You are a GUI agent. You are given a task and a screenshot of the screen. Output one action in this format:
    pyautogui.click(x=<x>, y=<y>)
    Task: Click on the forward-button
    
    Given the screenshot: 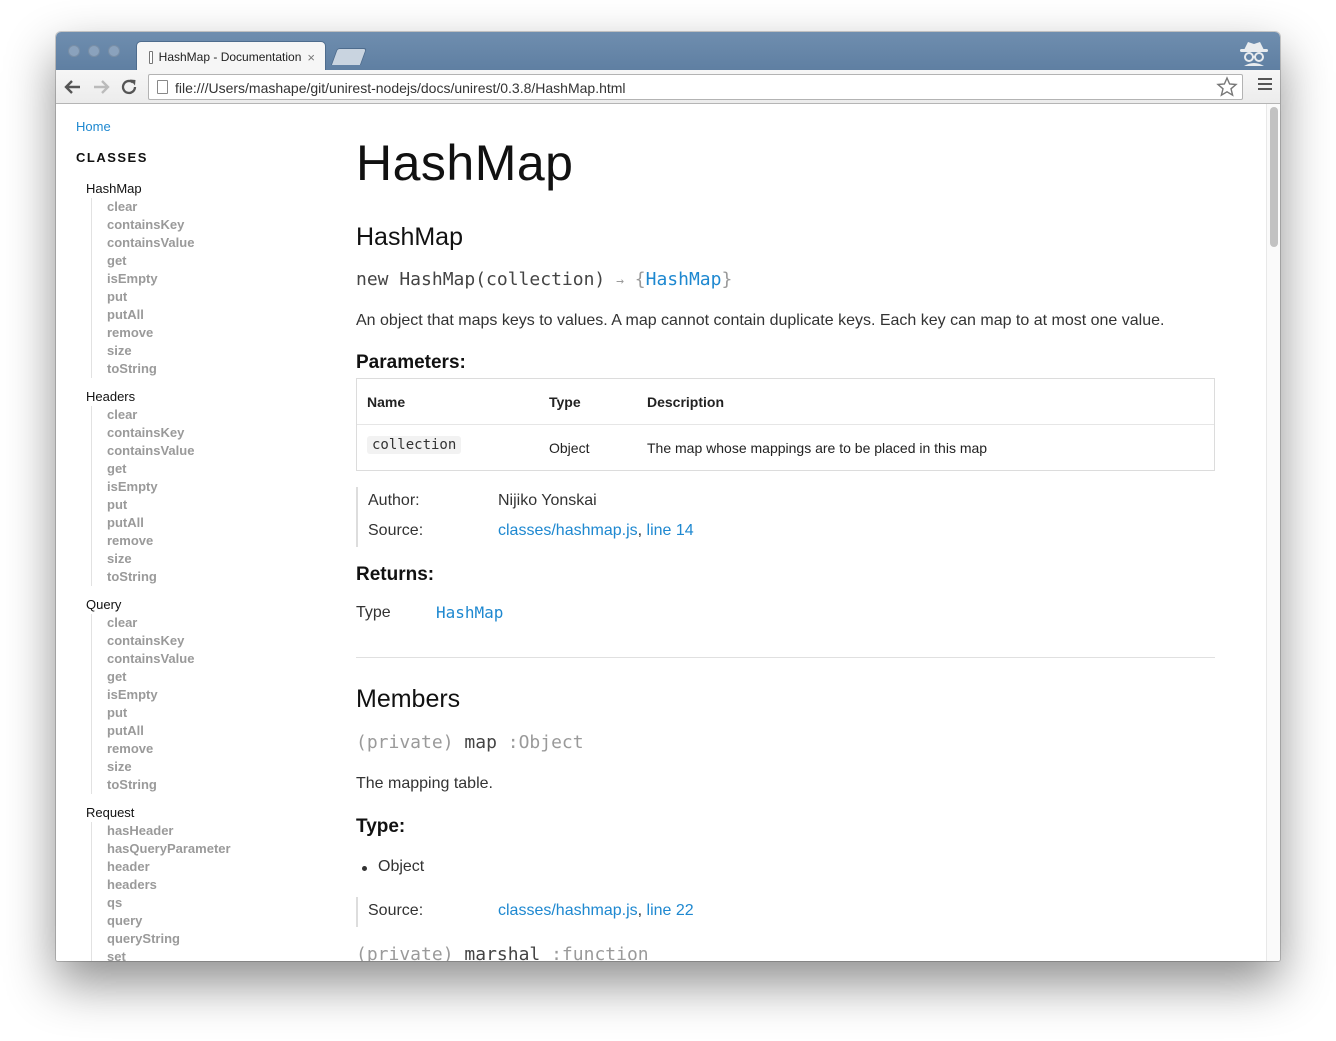 What is the action you would take?
    pyautogui.click(x=101, y=87)
    